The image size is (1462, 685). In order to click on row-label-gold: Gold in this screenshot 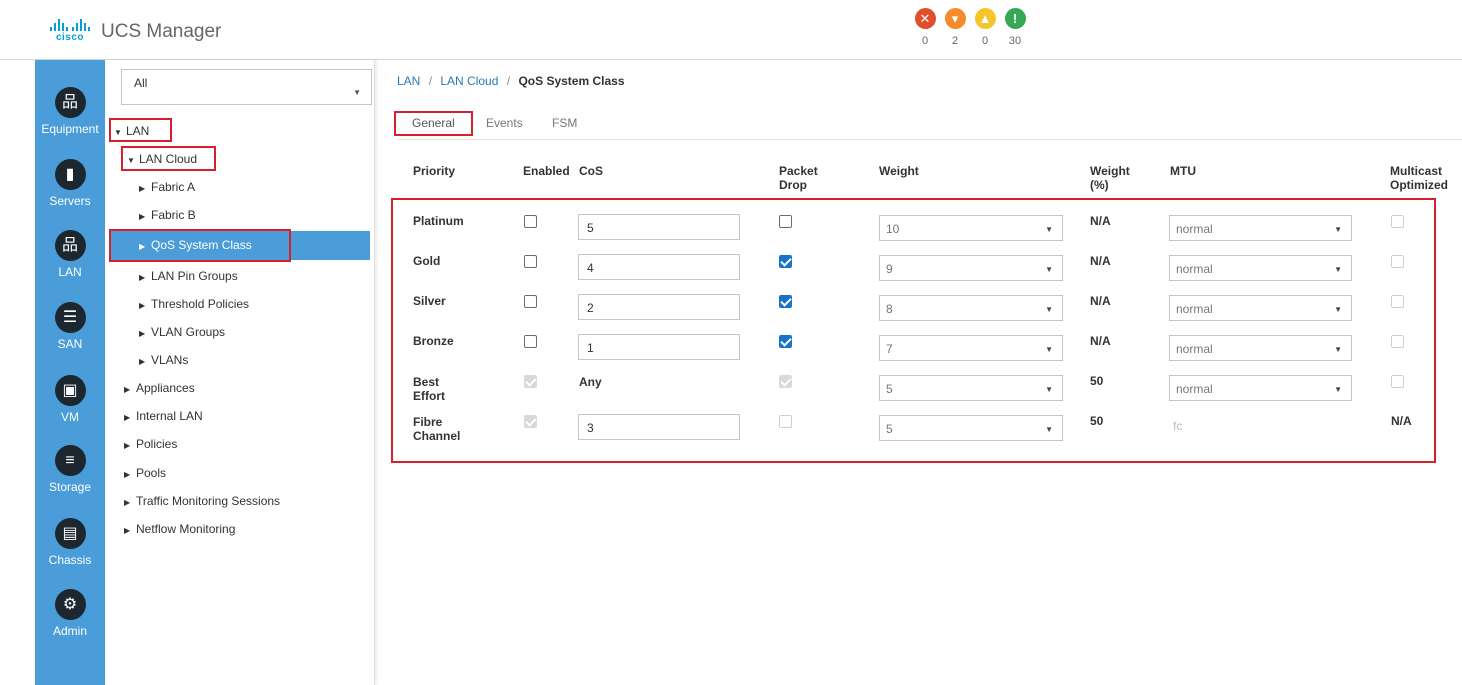, I will do `click(426, 261)`.